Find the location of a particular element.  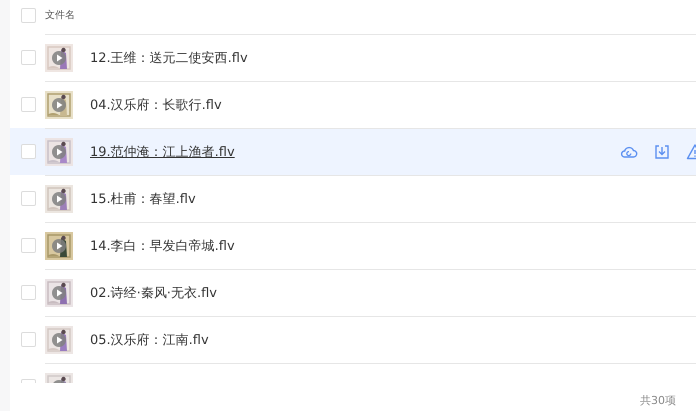

file-row: 04.汉乐府：长歌行.flv is located at coordinates (353, 104).